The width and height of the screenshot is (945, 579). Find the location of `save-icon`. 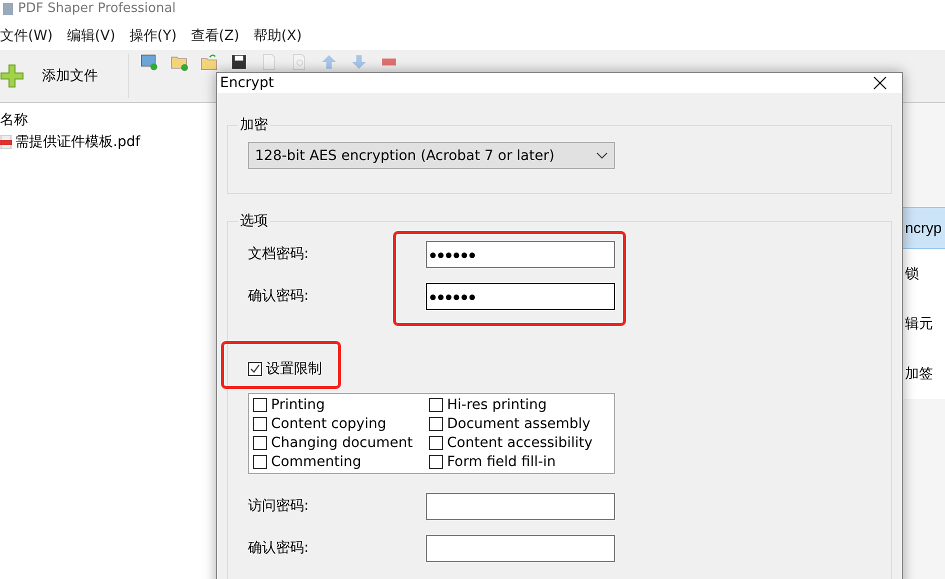

save-icon is located at coordinates (239, 62).